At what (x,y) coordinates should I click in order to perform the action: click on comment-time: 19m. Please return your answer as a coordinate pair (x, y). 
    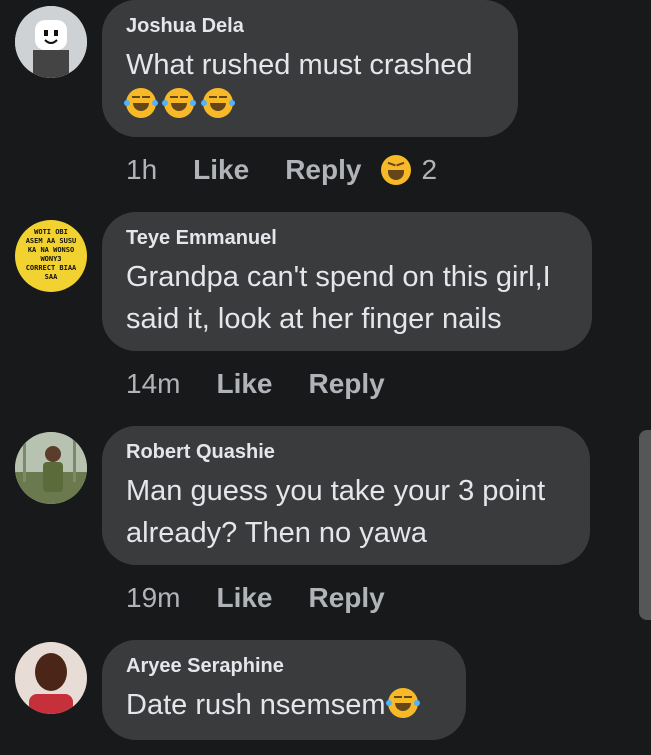
    Looking at the image, I should click on (153, 598).